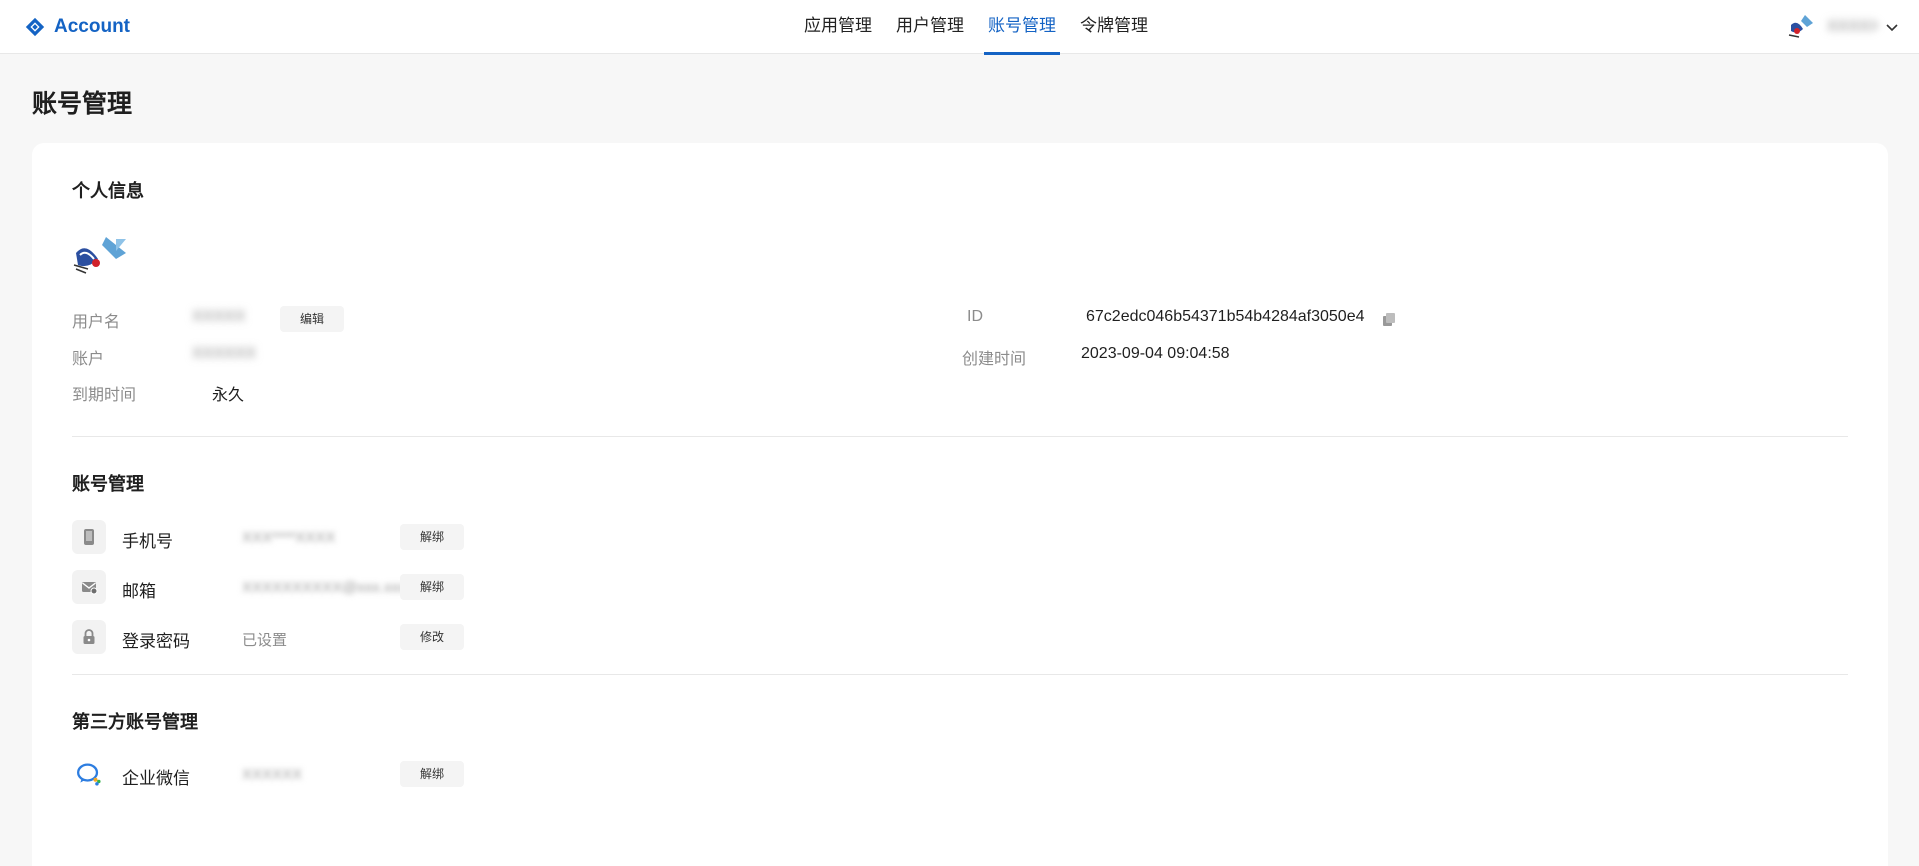  Describe the element at coordinates (930, 27) in the screenshot. I see `nav-user-management: 用户管理` at that location.